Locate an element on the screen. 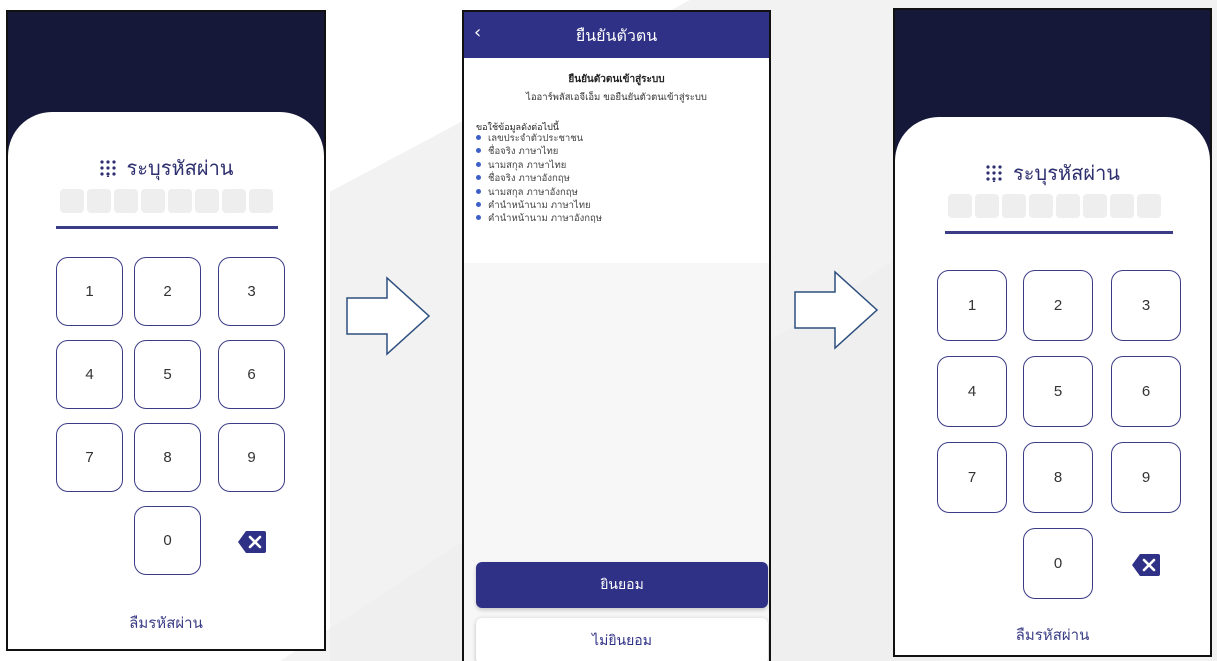 This screenshot has width=1217, height=661. list-item: เลขประจำตัวประชาชน is located at coordinates (539, 138).